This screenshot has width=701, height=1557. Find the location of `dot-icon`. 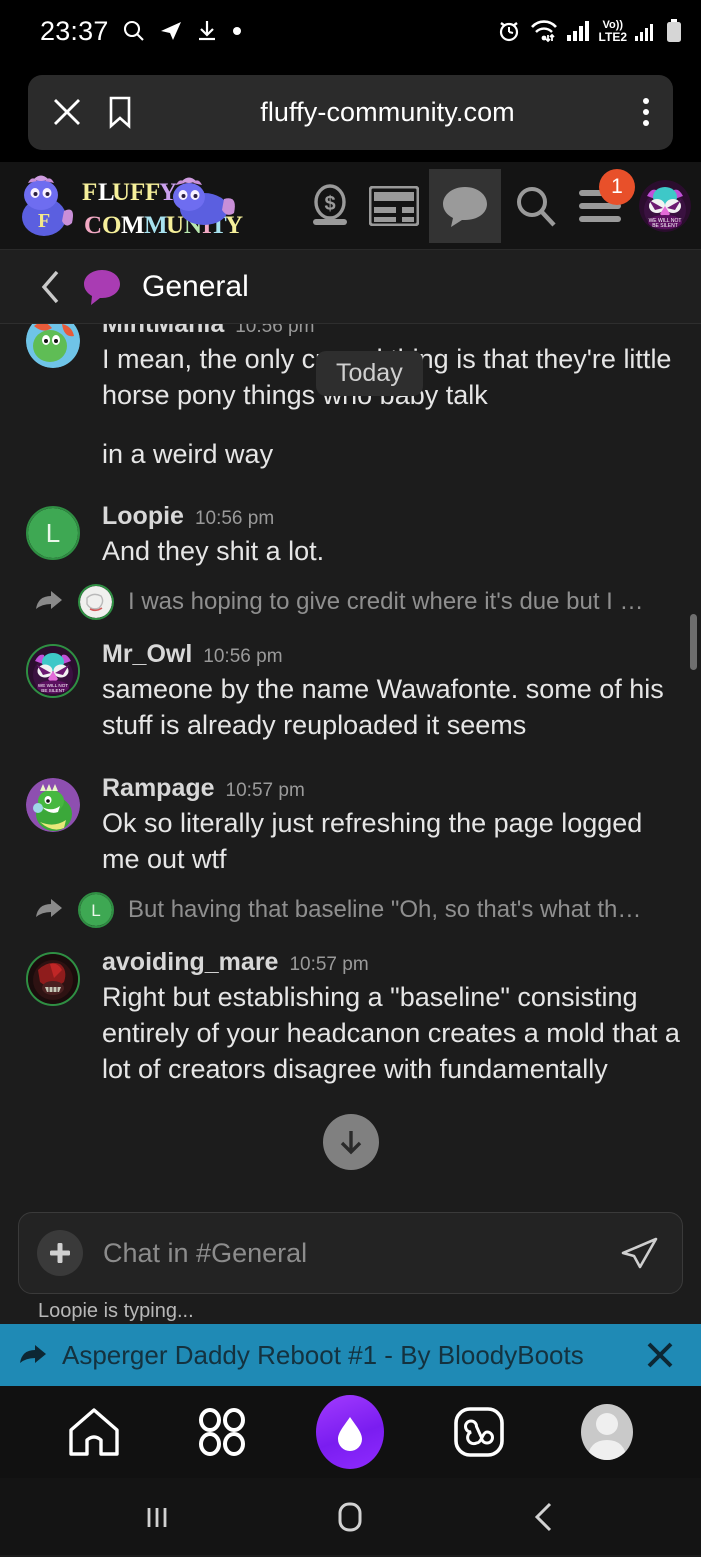

dot-icon is located at coordinates (236, 31).